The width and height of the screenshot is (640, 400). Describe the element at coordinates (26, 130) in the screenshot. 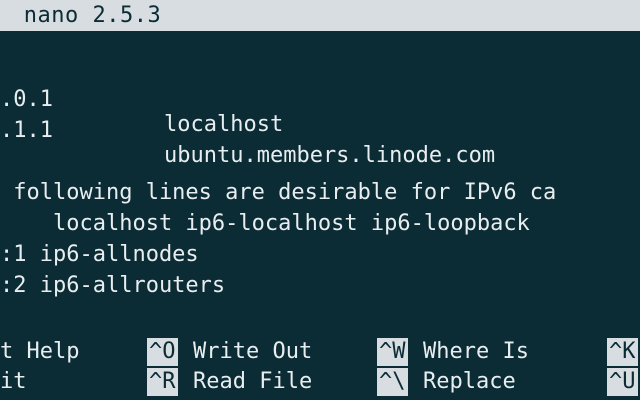

I see `ip-address: .1.1` at that location.